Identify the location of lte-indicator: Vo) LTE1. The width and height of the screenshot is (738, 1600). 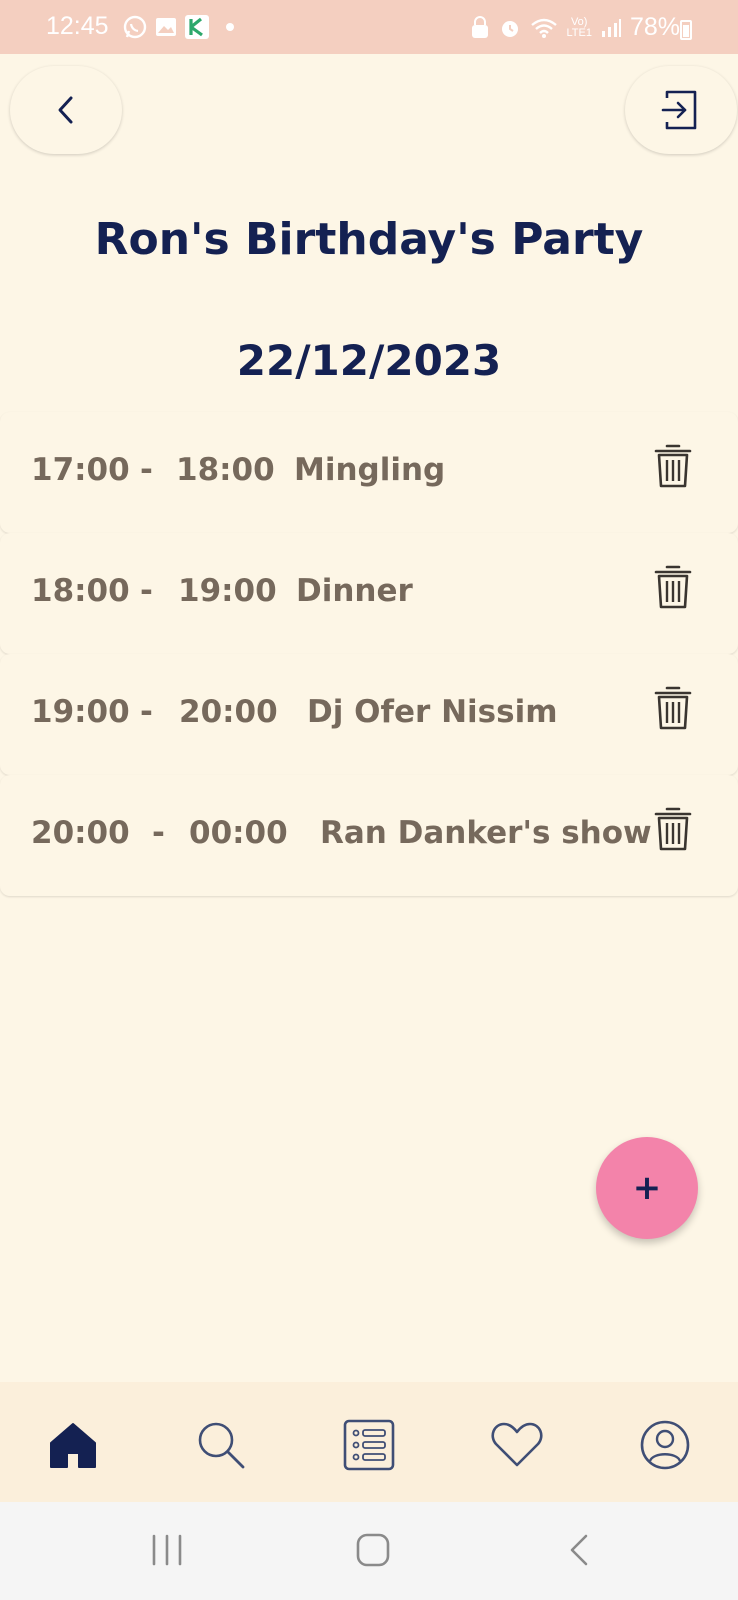
(579, 27).